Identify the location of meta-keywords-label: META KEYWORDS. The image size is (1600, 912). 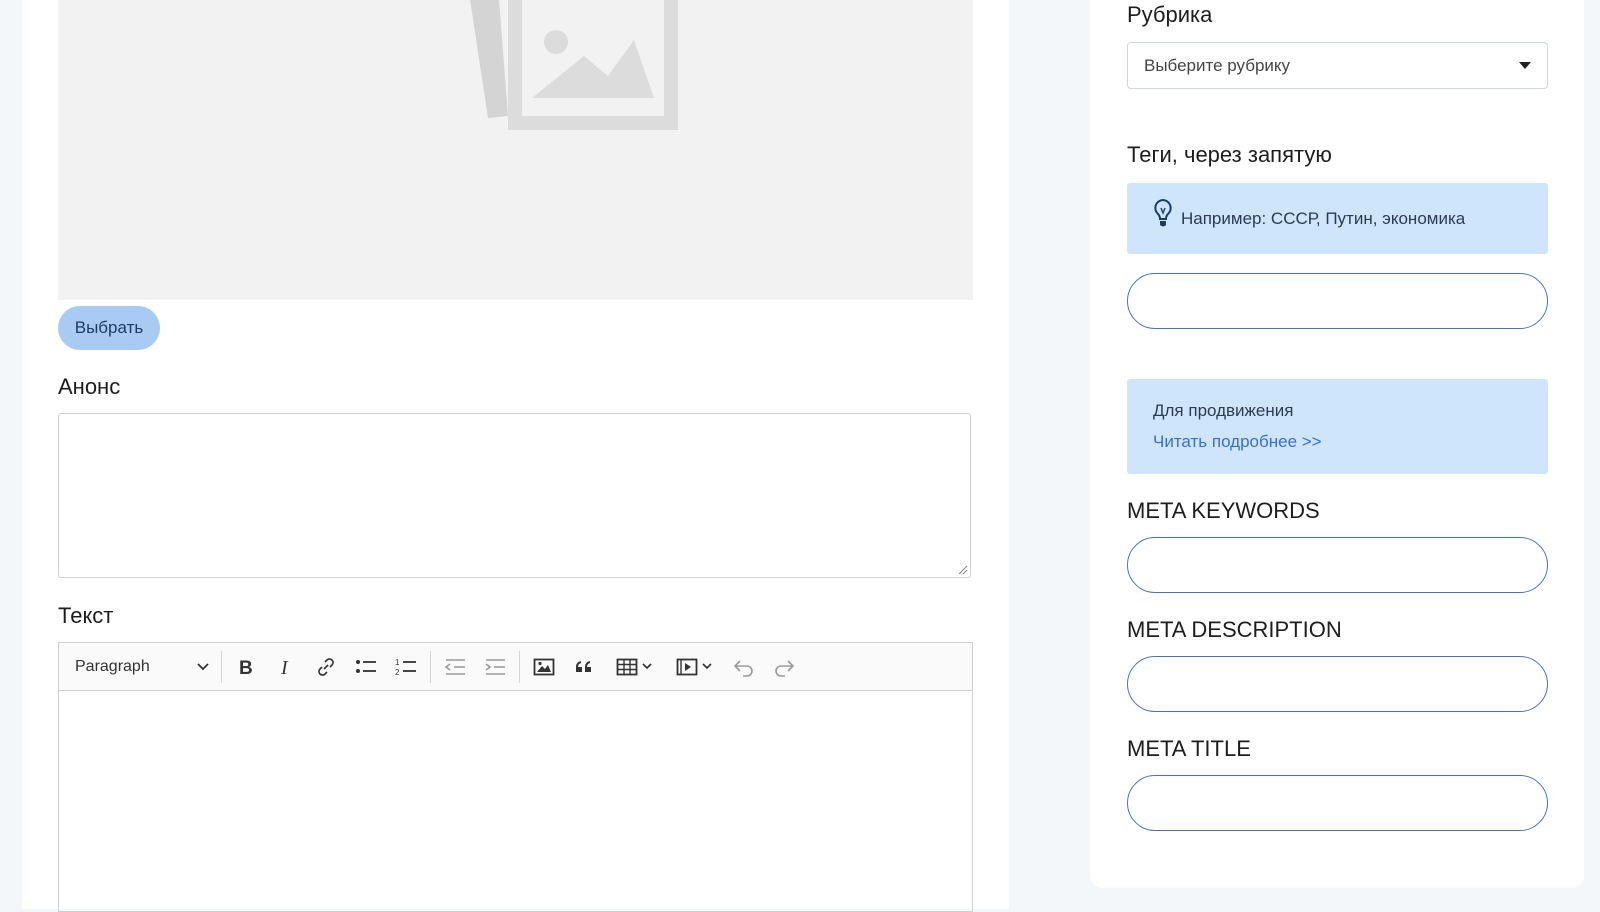
(1223, 510).